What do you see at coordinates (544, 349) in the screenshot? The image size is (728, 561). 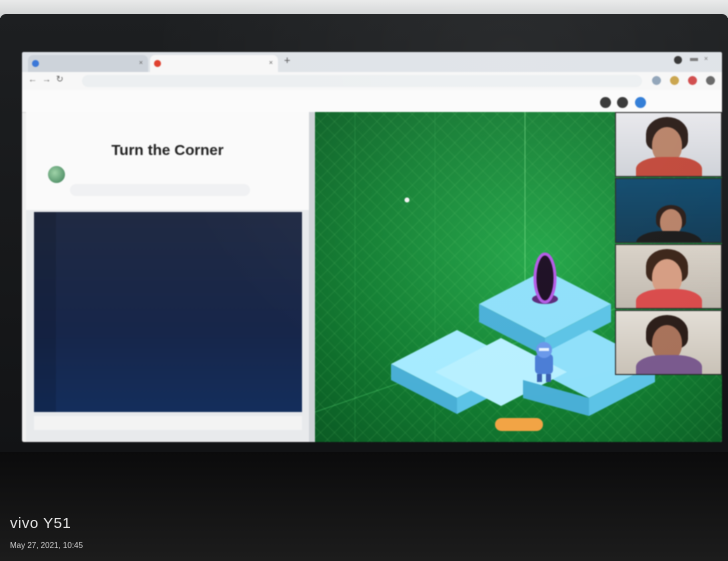 I see `robot-visor` at bounding box center [544, 349].